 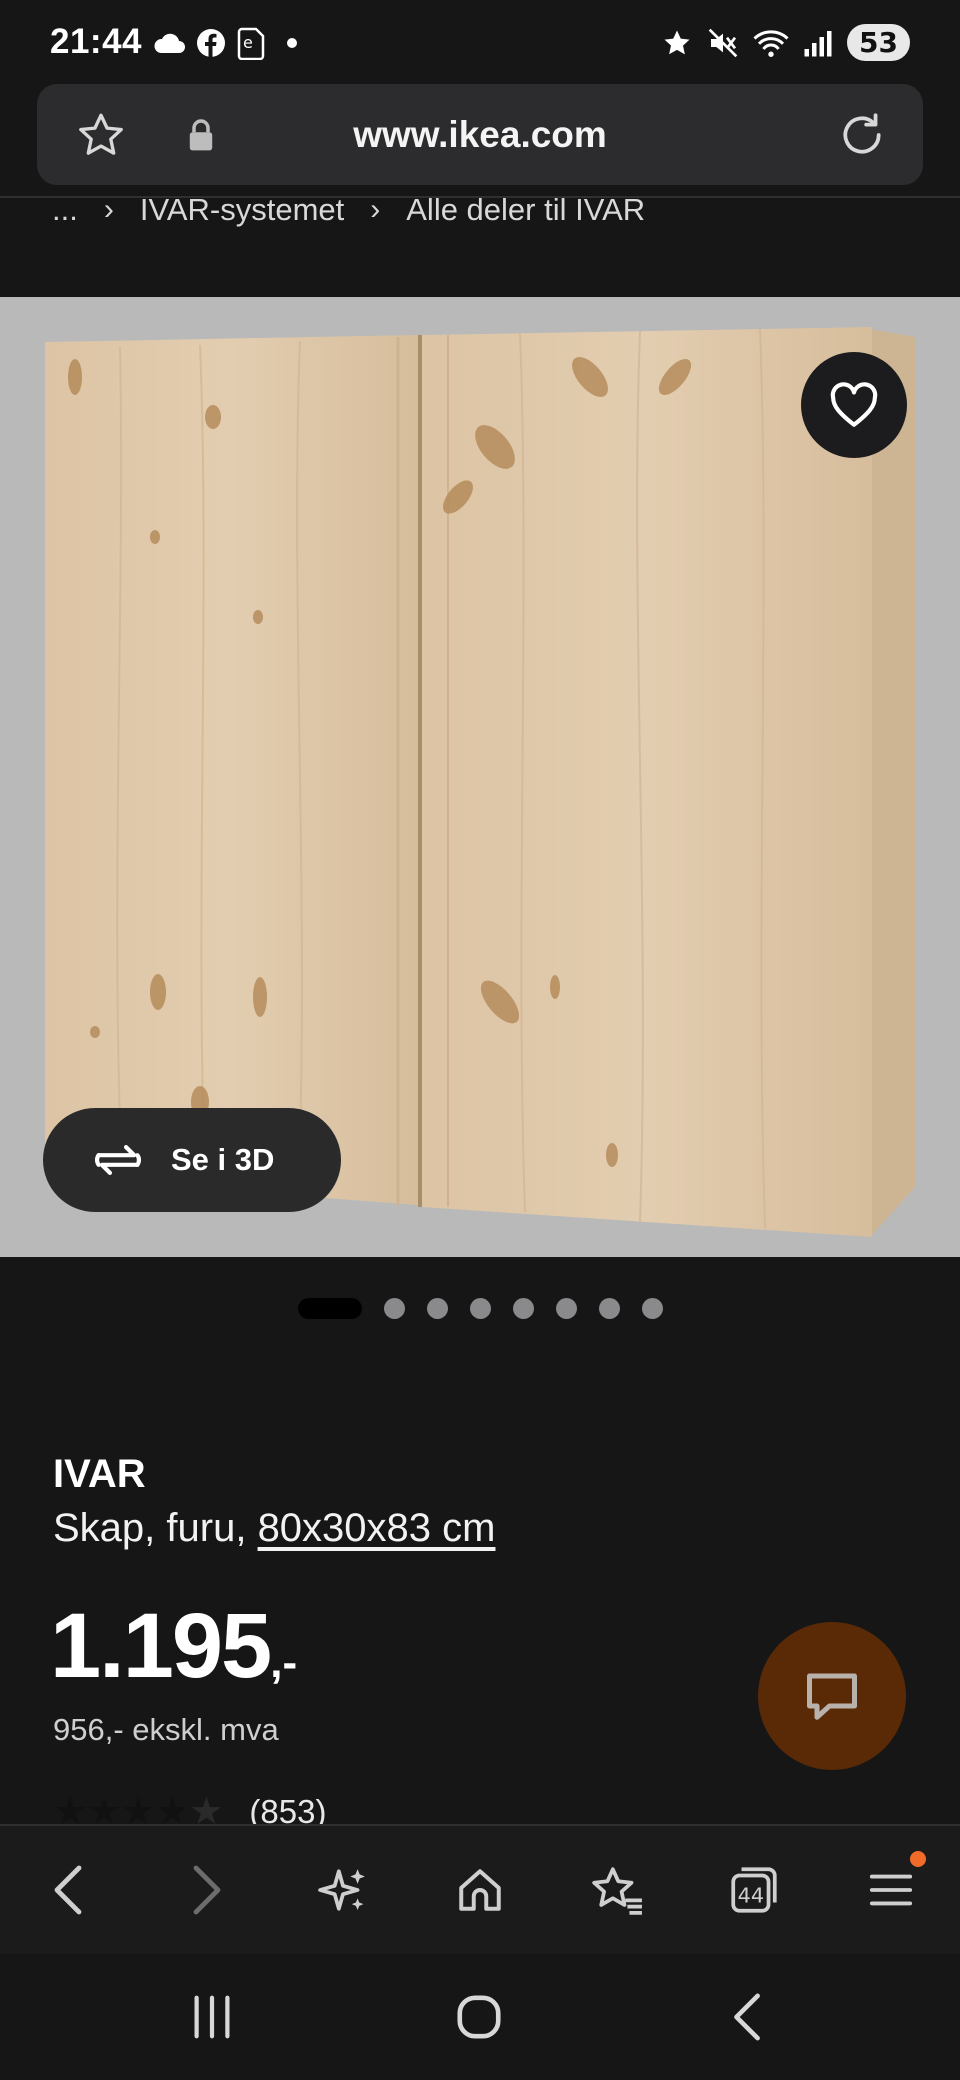 I want to click on ai-assistant-button, so click(x=343, y=1890).